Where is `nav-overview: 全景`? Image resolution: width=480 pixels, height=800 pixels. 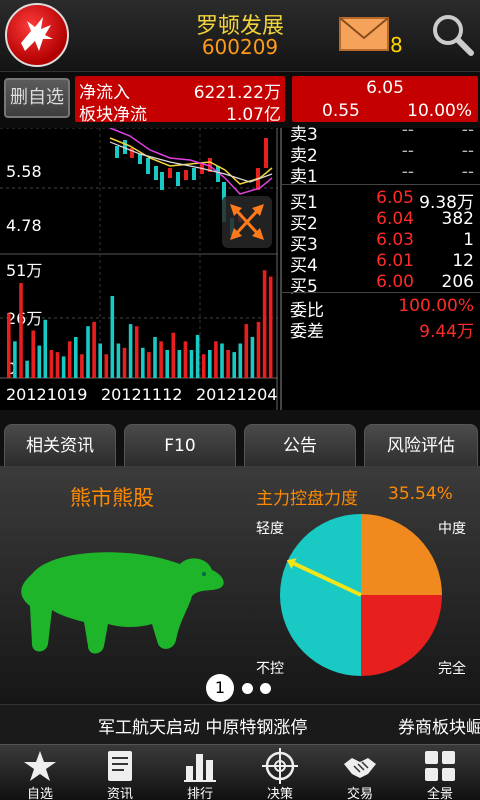
nav-overview: 全景 is located at coordinates (440, 772).